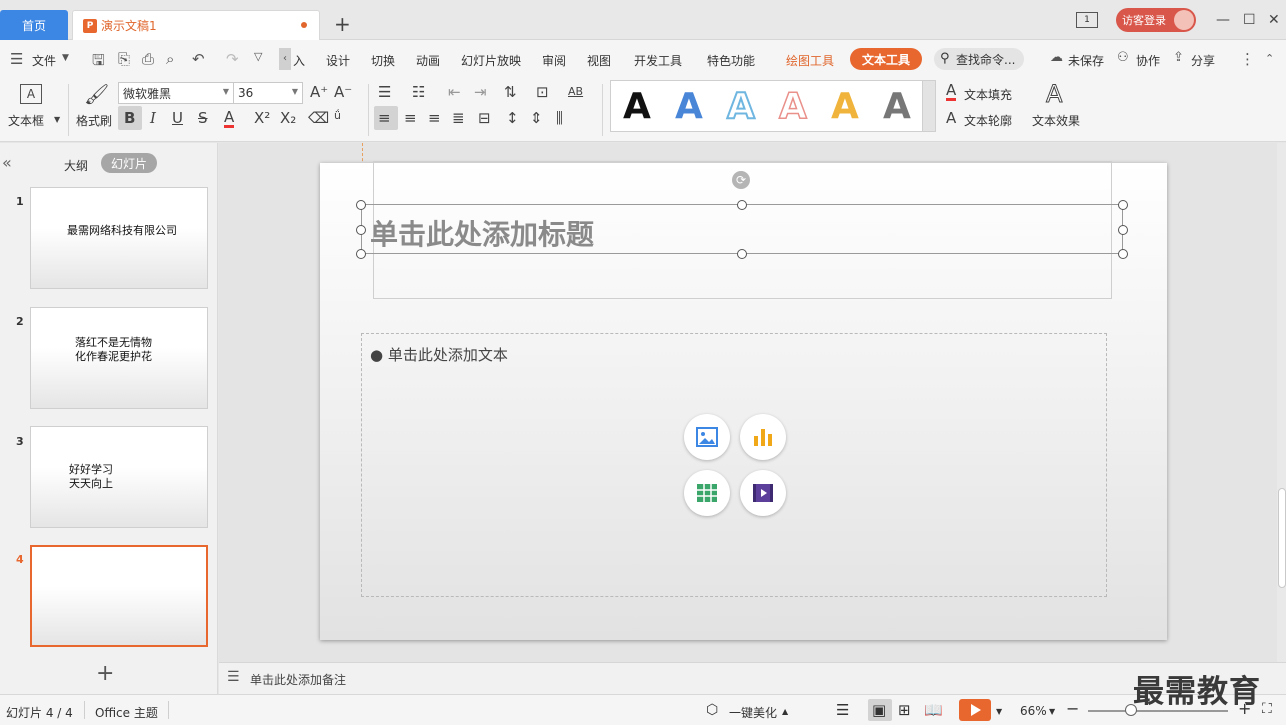  What do you see at coordinates (575, 91) in the screenshot?
I see `text-spacing-icon: AB` at bounding box center [575, 91].